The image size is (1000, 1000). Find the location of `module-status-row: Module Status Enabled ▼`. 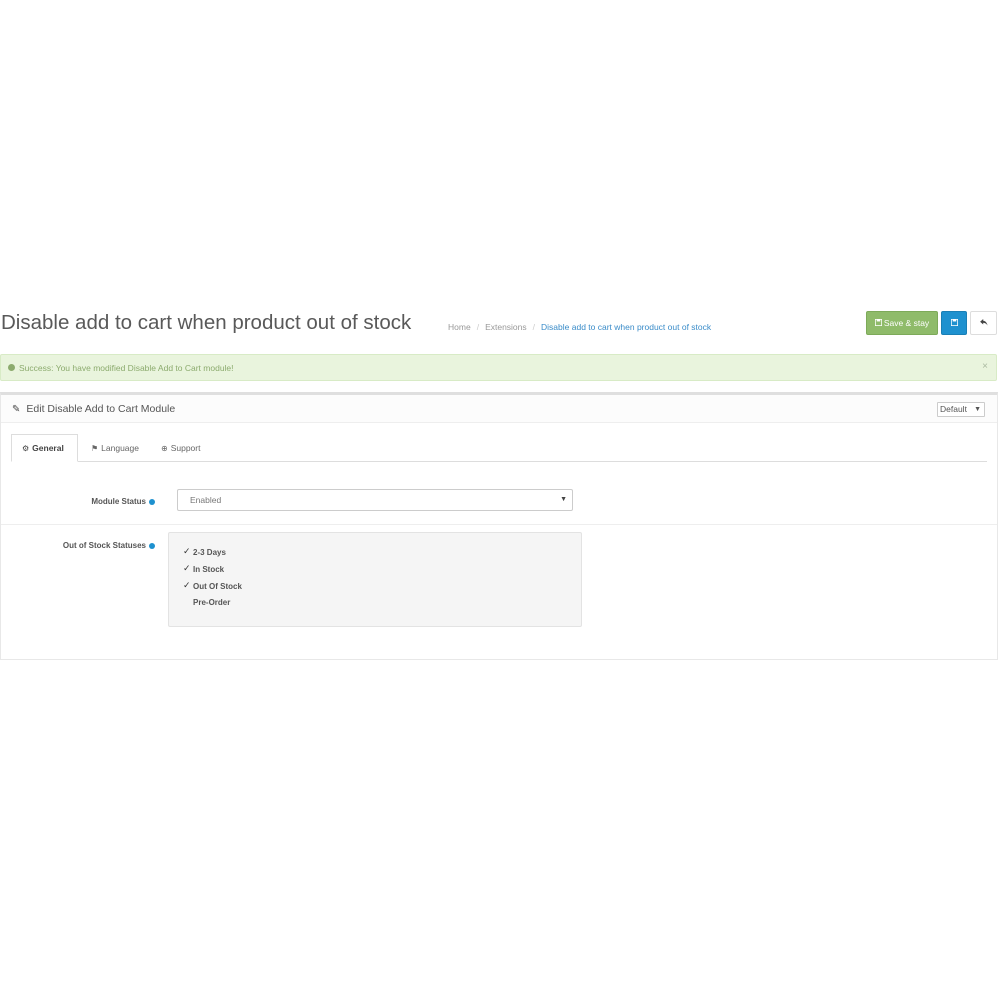

module-status-row: Module Status Enabled ▼ is located at coordinates (499, 503).